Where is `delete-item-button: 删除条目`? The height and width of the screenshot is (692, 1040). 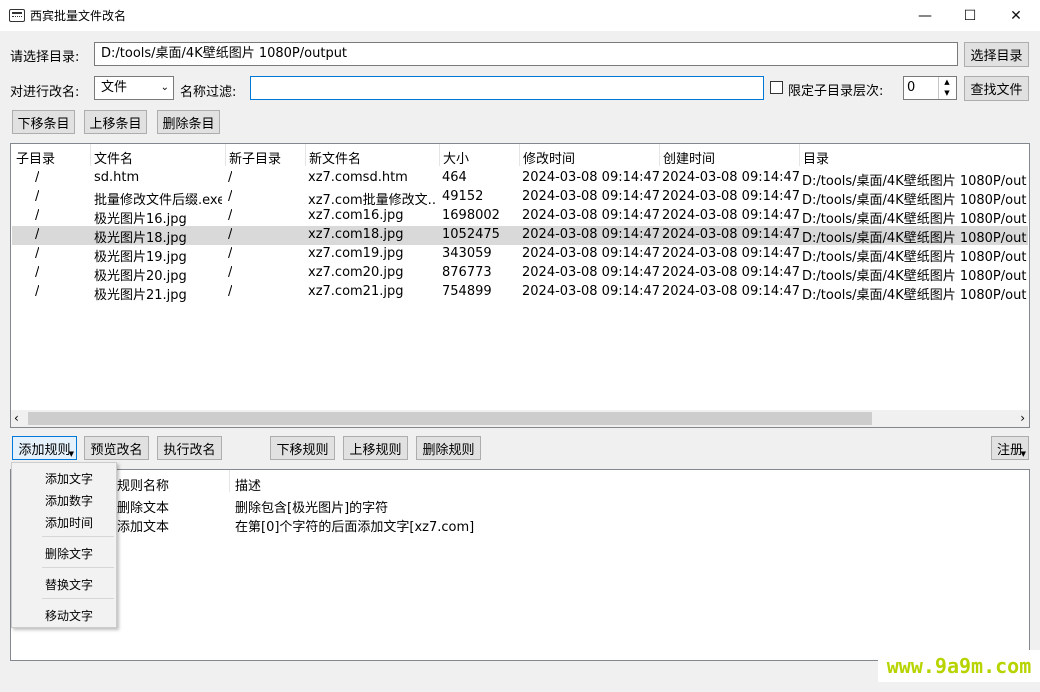
delete-item-button: 删除条目 is located at coordinates (188, 122).